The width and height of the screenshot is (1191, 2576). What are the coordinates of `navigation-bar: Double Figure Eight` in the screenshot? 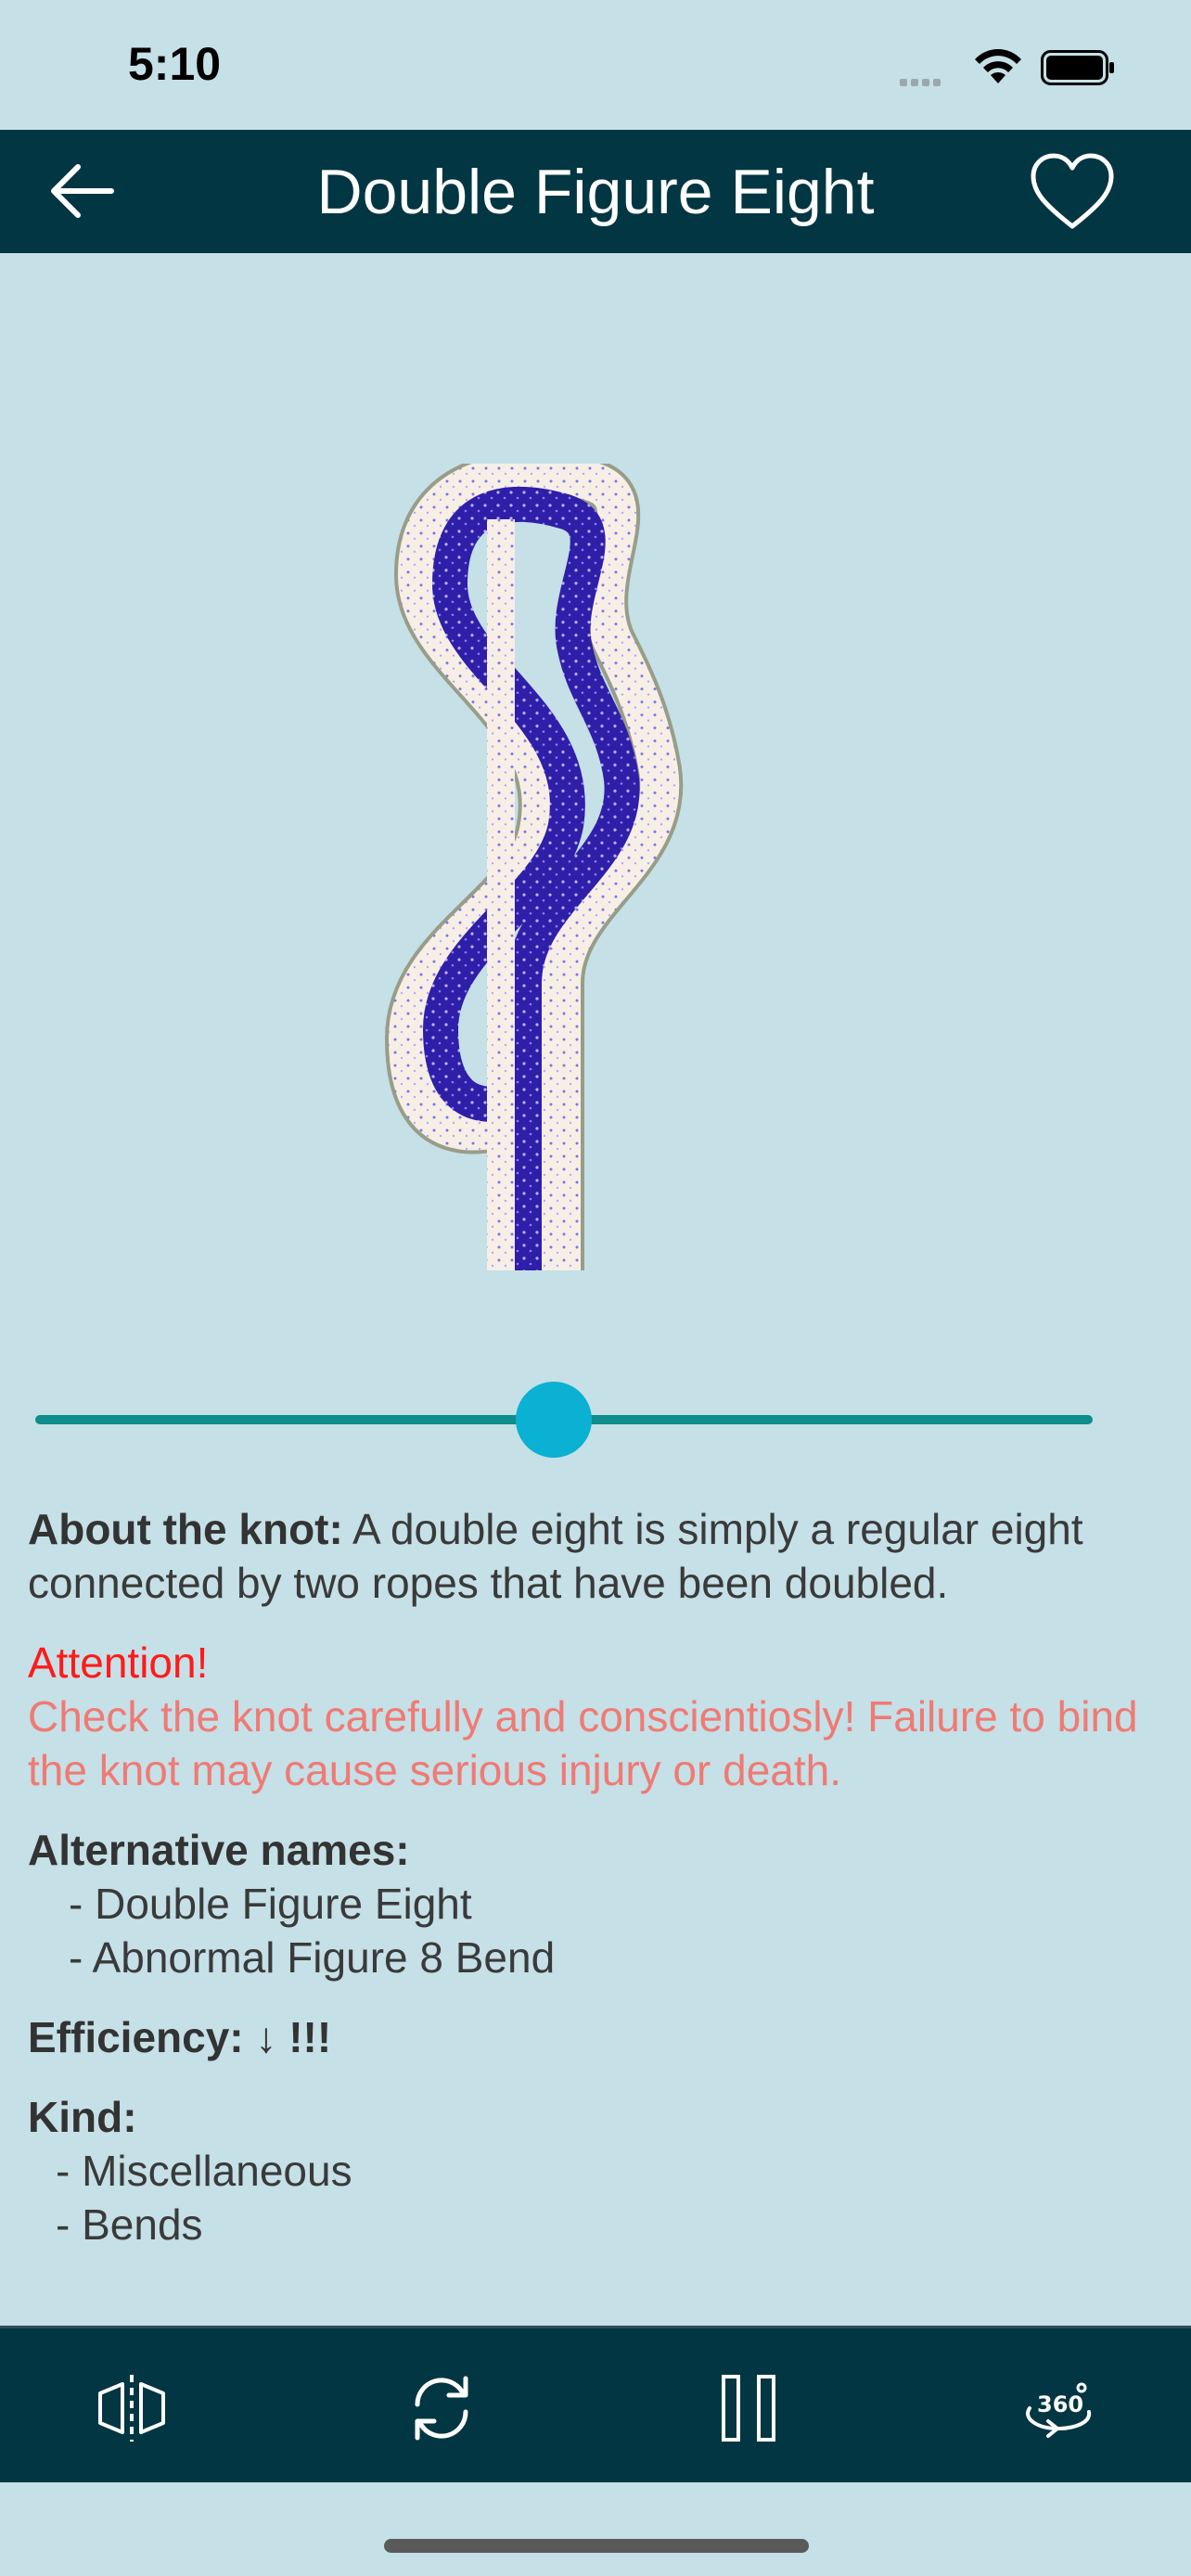 It's located at (595, 191).